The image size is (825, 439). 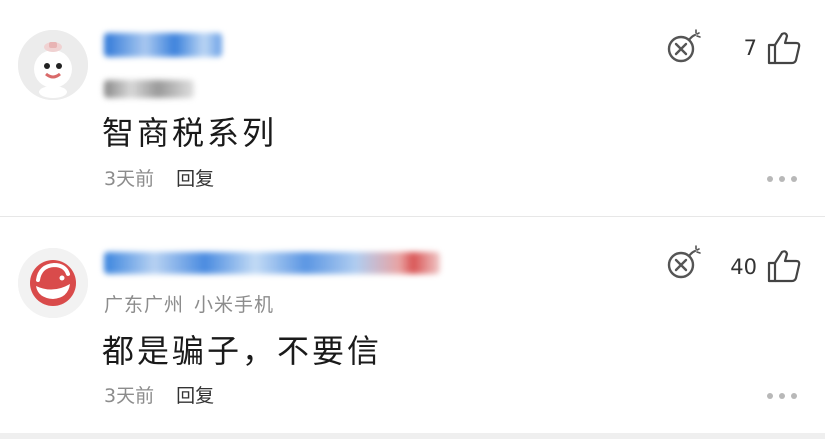 I want to click on location-text: 广东广州, so click(x=144, y=305).